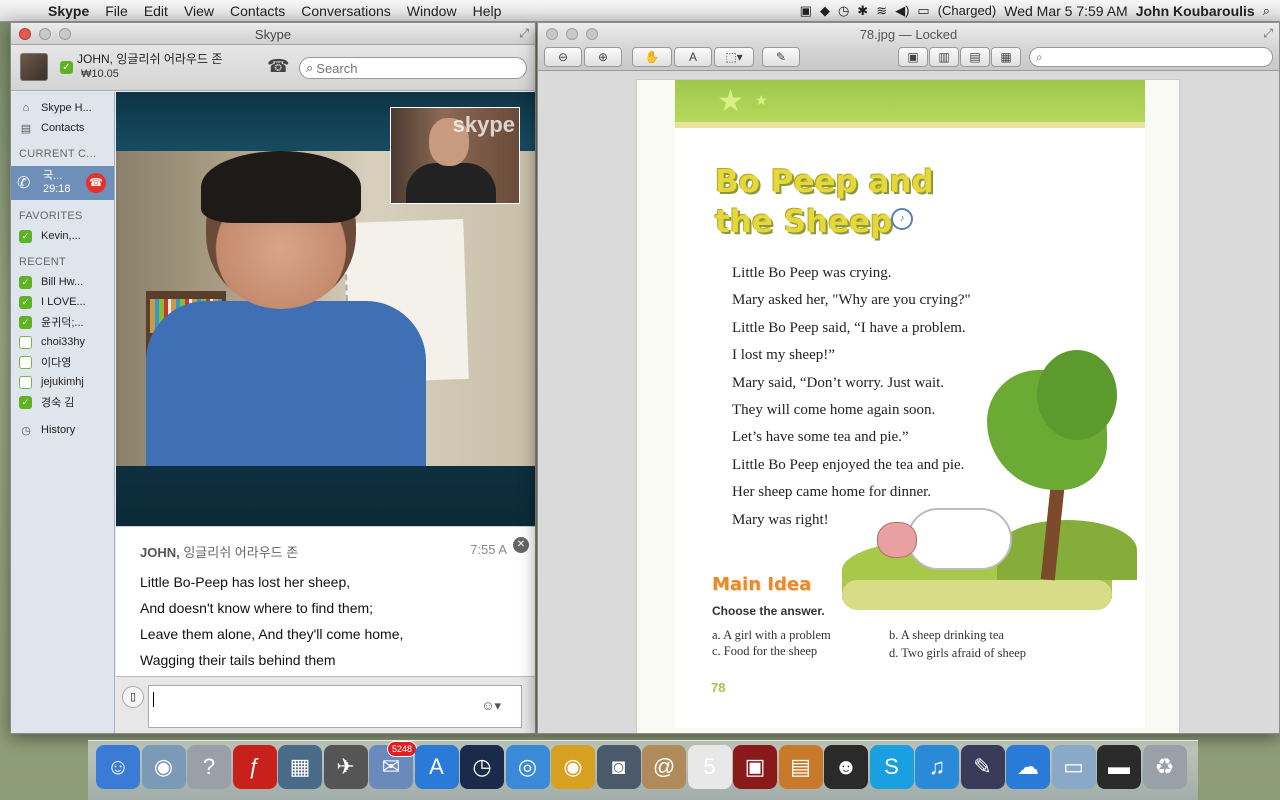 Image resolution: width=1280 pixels, height=800 pixels. I want to click on spotlight-search-icon: ⌕, so click(1266, 11).